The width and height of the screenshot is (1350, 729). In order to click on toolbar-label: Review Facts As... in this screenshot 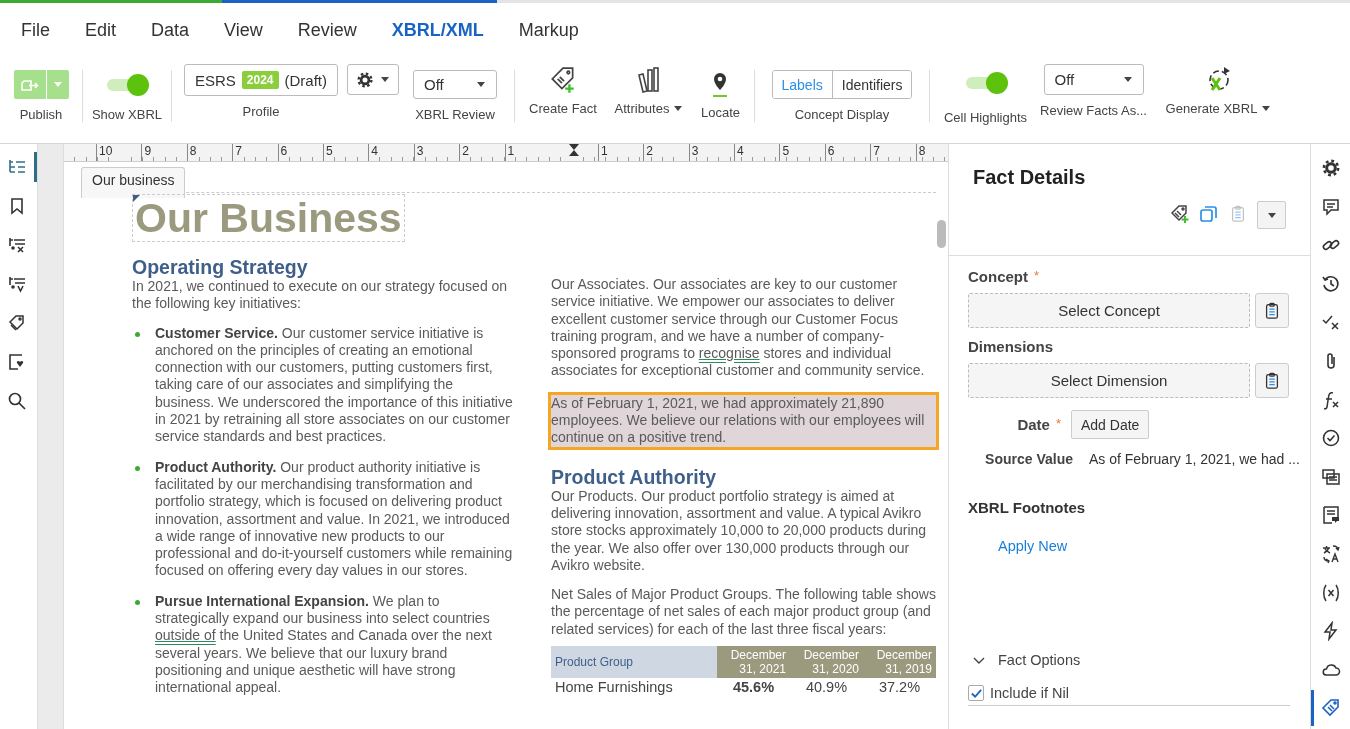, I will do `click(1093, 110)`.